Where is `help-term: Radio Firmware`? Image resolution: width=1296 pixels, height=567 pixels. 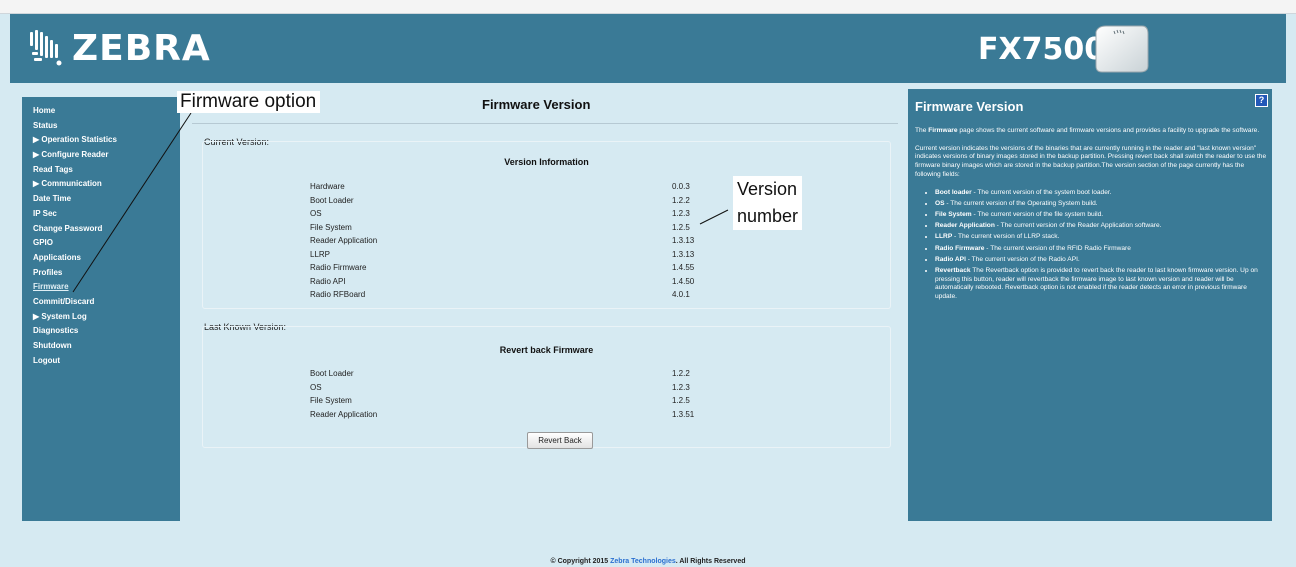 help-term: Radio Firmware is located at coordinates (960, 248).